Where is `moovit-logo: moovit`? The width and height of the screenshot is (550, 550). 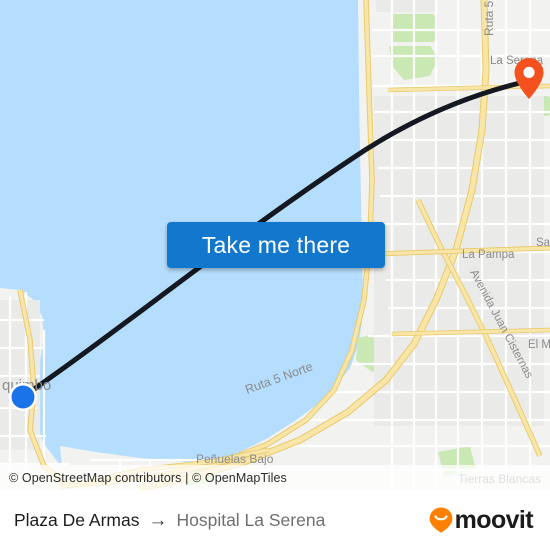 moovit-logo: moovit is located at coordinates (489, 520).